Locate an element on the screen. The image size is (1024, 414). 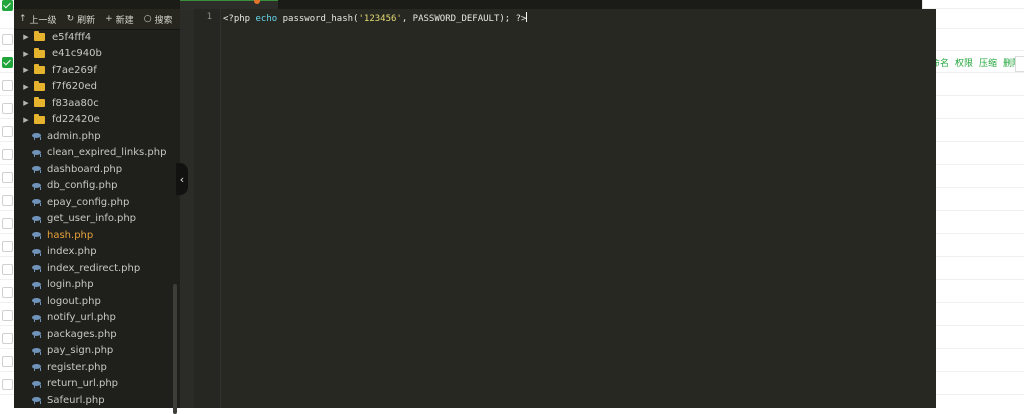
file-item: admin.php is located at coordinates (94, 136).